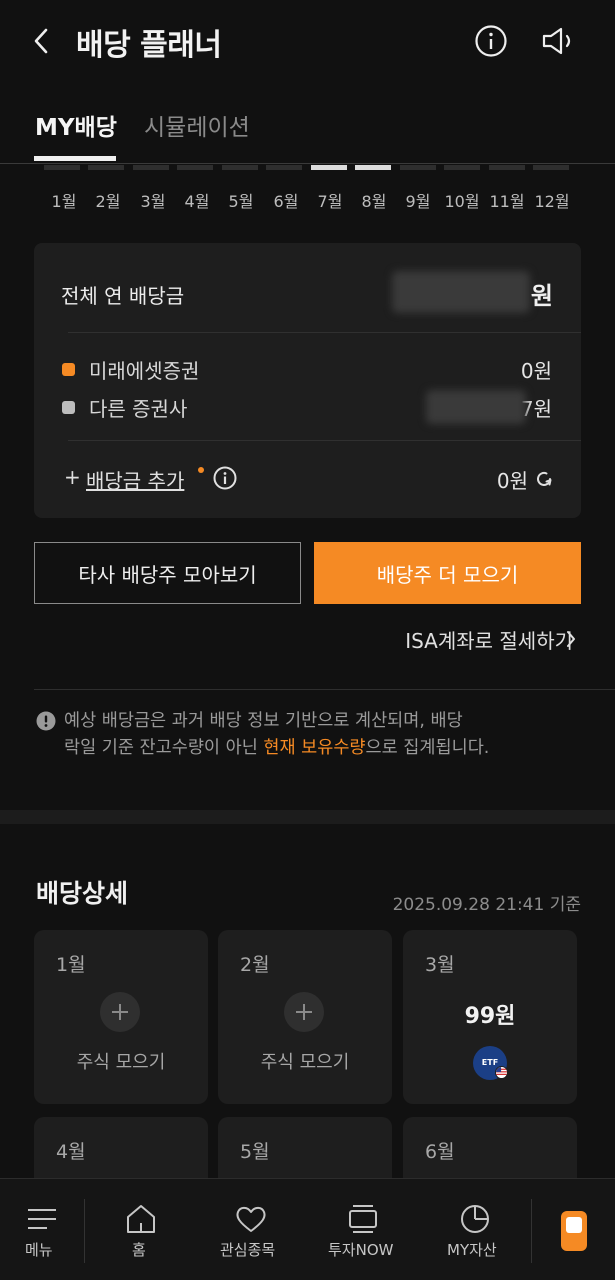 The height and width of the screenshot is (1280, 615). I want to click on month-card-label: 5월, so click(255, 1152).